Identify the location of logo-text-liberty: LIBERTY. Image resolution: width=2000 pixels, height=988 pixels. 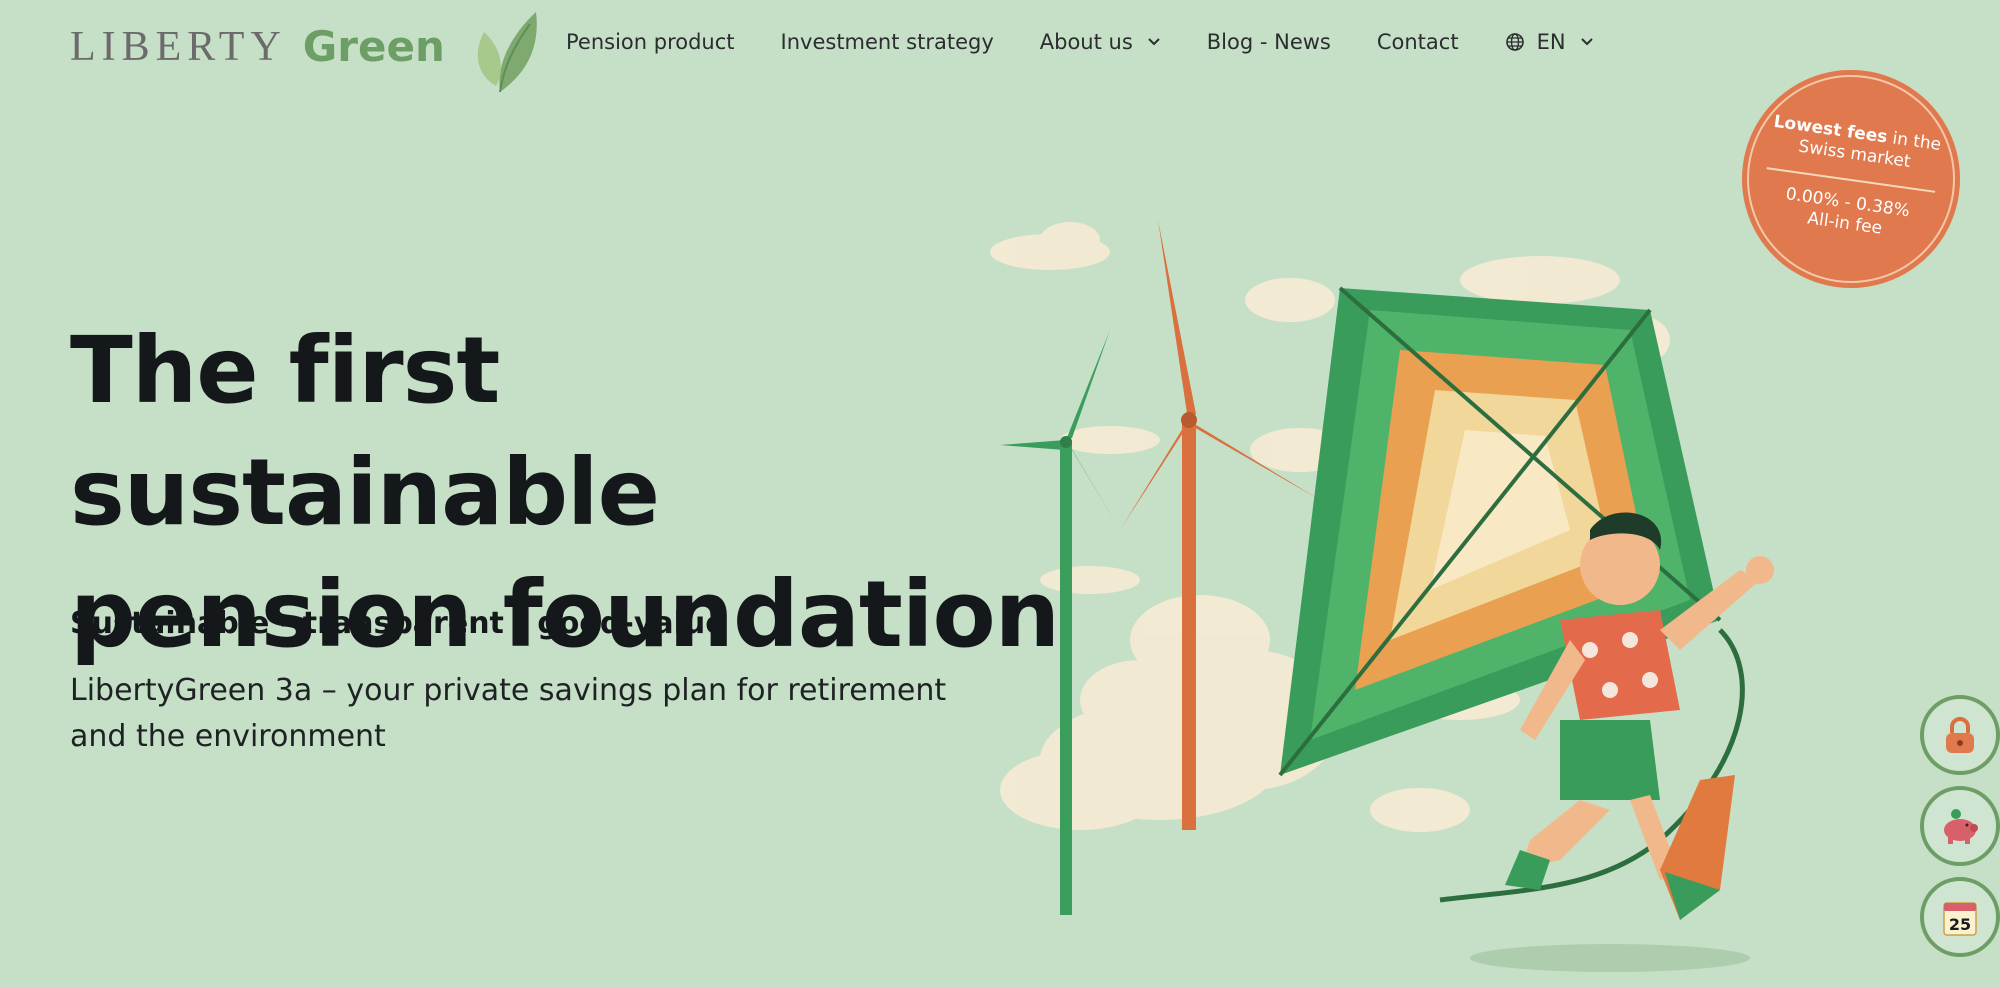
(178, 46).